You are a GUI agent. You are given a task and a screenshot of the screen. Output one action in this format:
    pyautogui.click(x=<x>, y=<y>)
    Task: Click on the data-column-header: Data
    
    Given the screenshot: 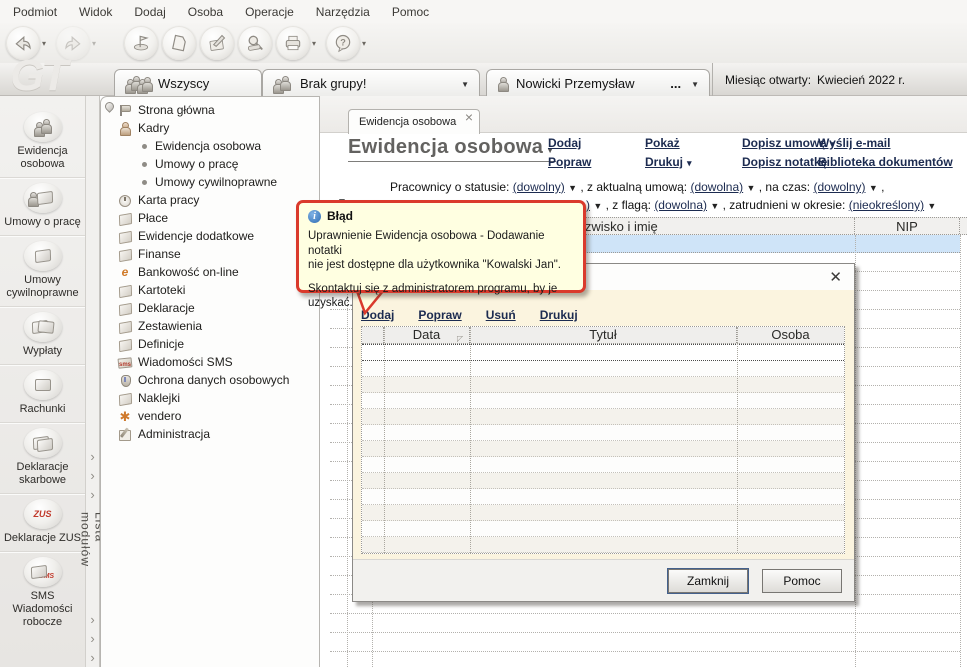 What is the action you would take?
    pyautogui.click(x=427, y=335)
    